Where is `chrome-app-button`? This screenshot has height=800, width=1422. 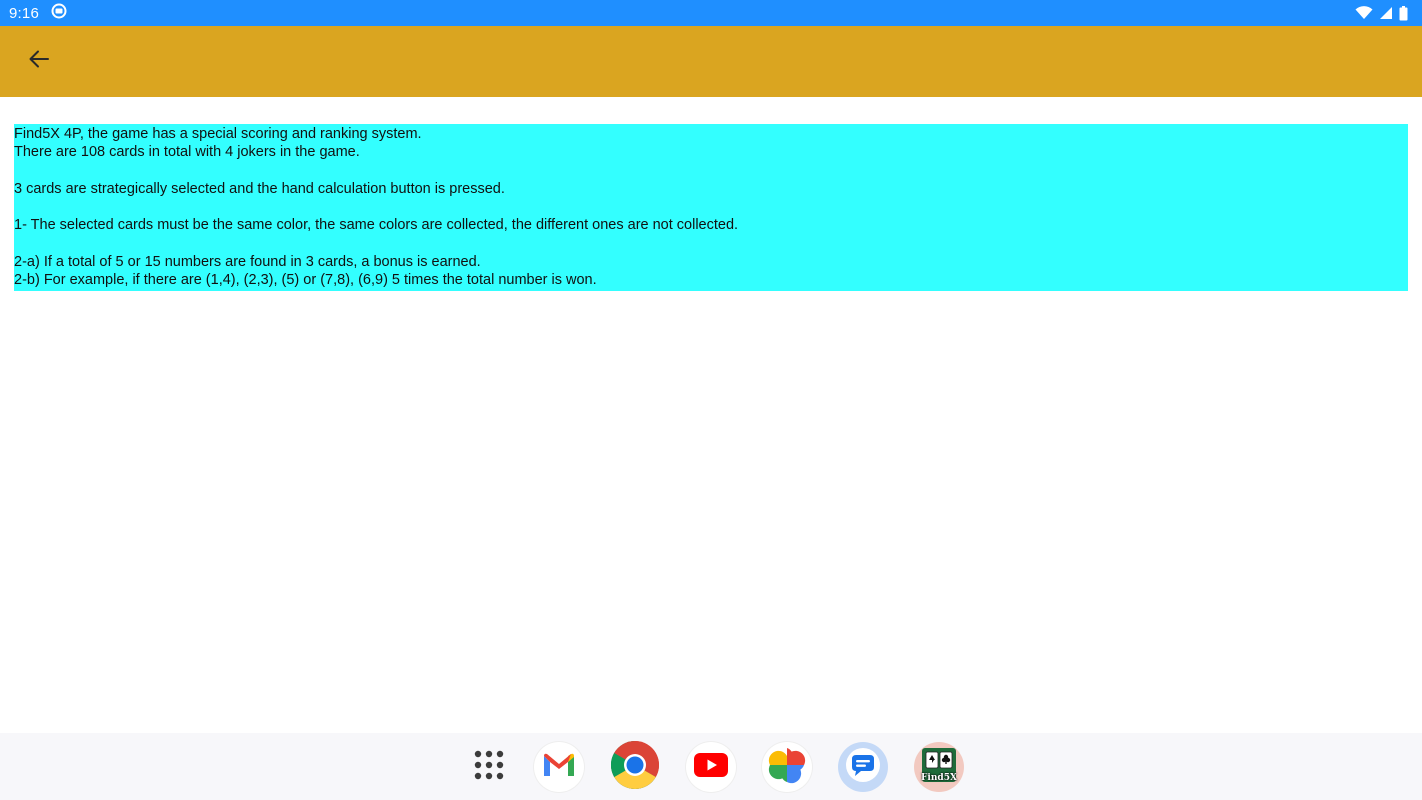
chrome-app-button is located at coordinates (635, 767).